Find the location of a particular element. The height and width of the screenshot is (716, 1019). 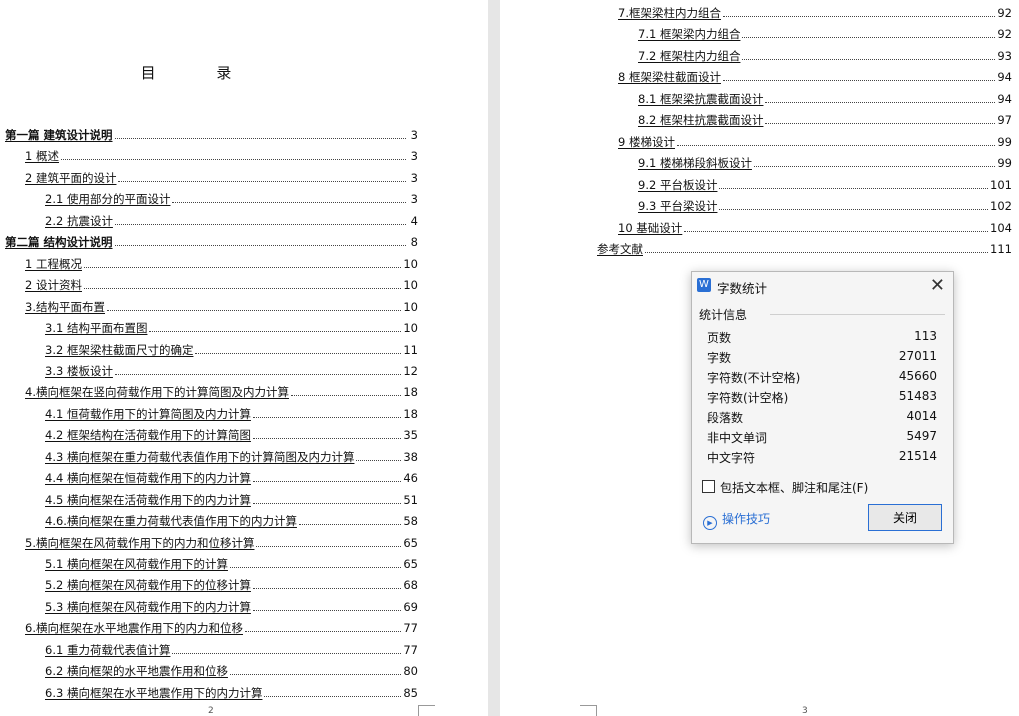

toc-entry: 4.2 框架结构在活荷载作用下的计算简图 35 is located at coordinates (231, 433).